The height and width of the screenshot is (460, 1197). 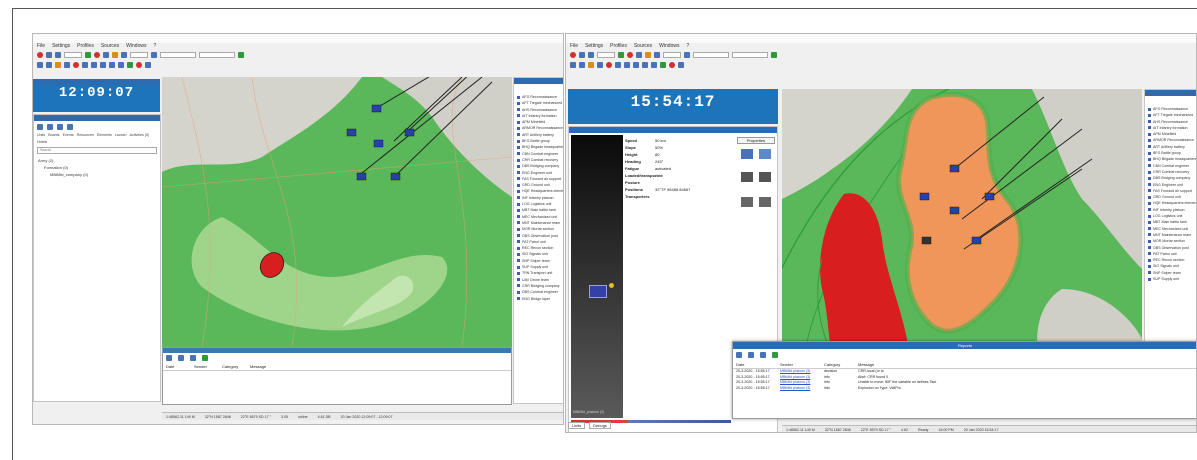 I want to click on tree-item-army: Army (2), so click(x=97, y=160).